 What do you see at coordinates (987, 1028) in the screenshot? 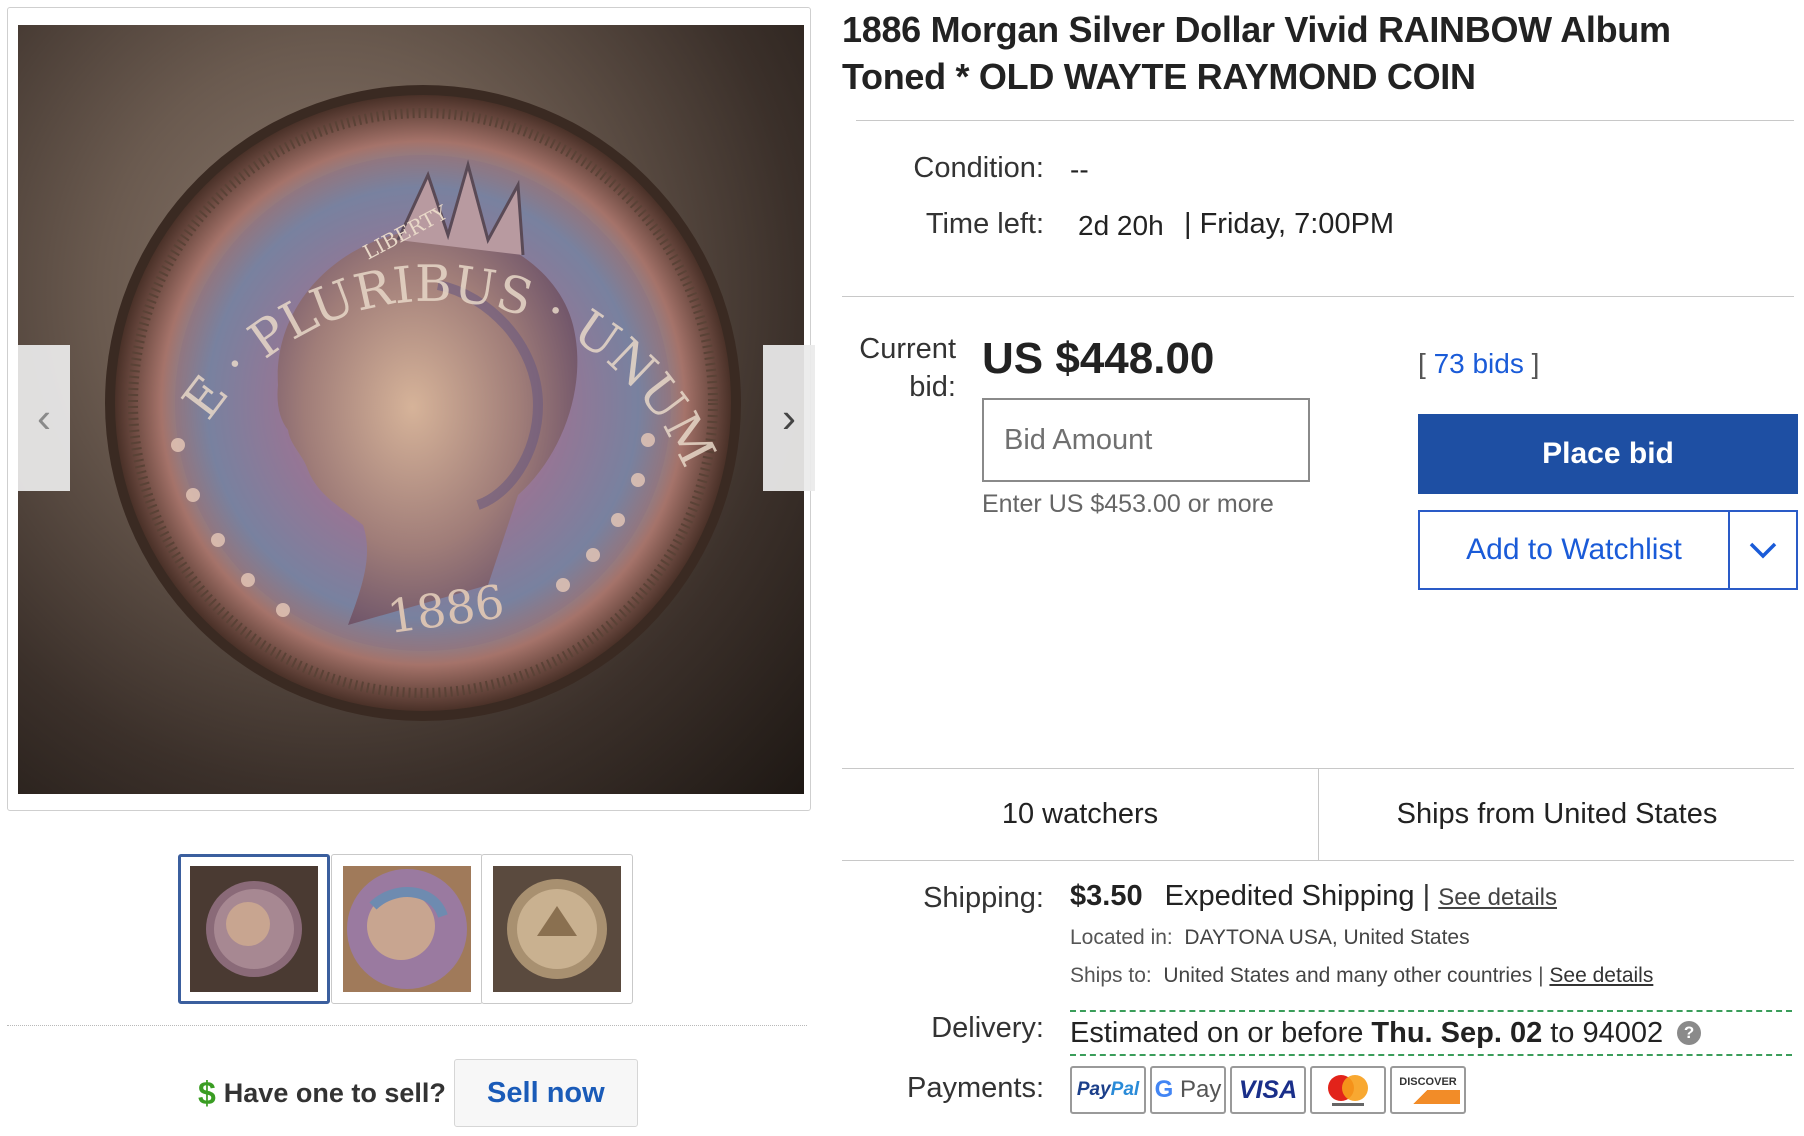
I see `delivery-label: Delivery:` at bounding box center [987, 1028].